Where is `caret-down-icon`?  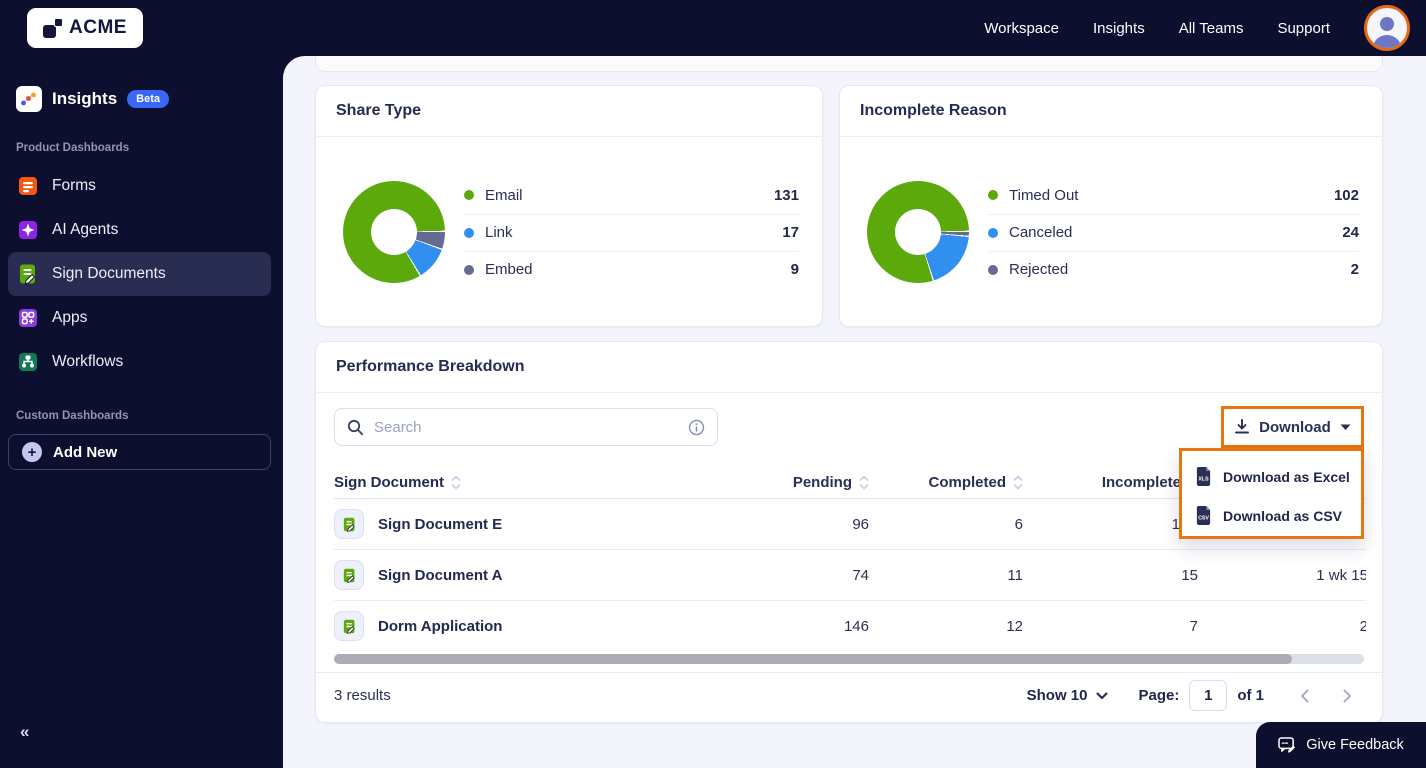
caret-down-icon is located at coordinates (1345, 427).